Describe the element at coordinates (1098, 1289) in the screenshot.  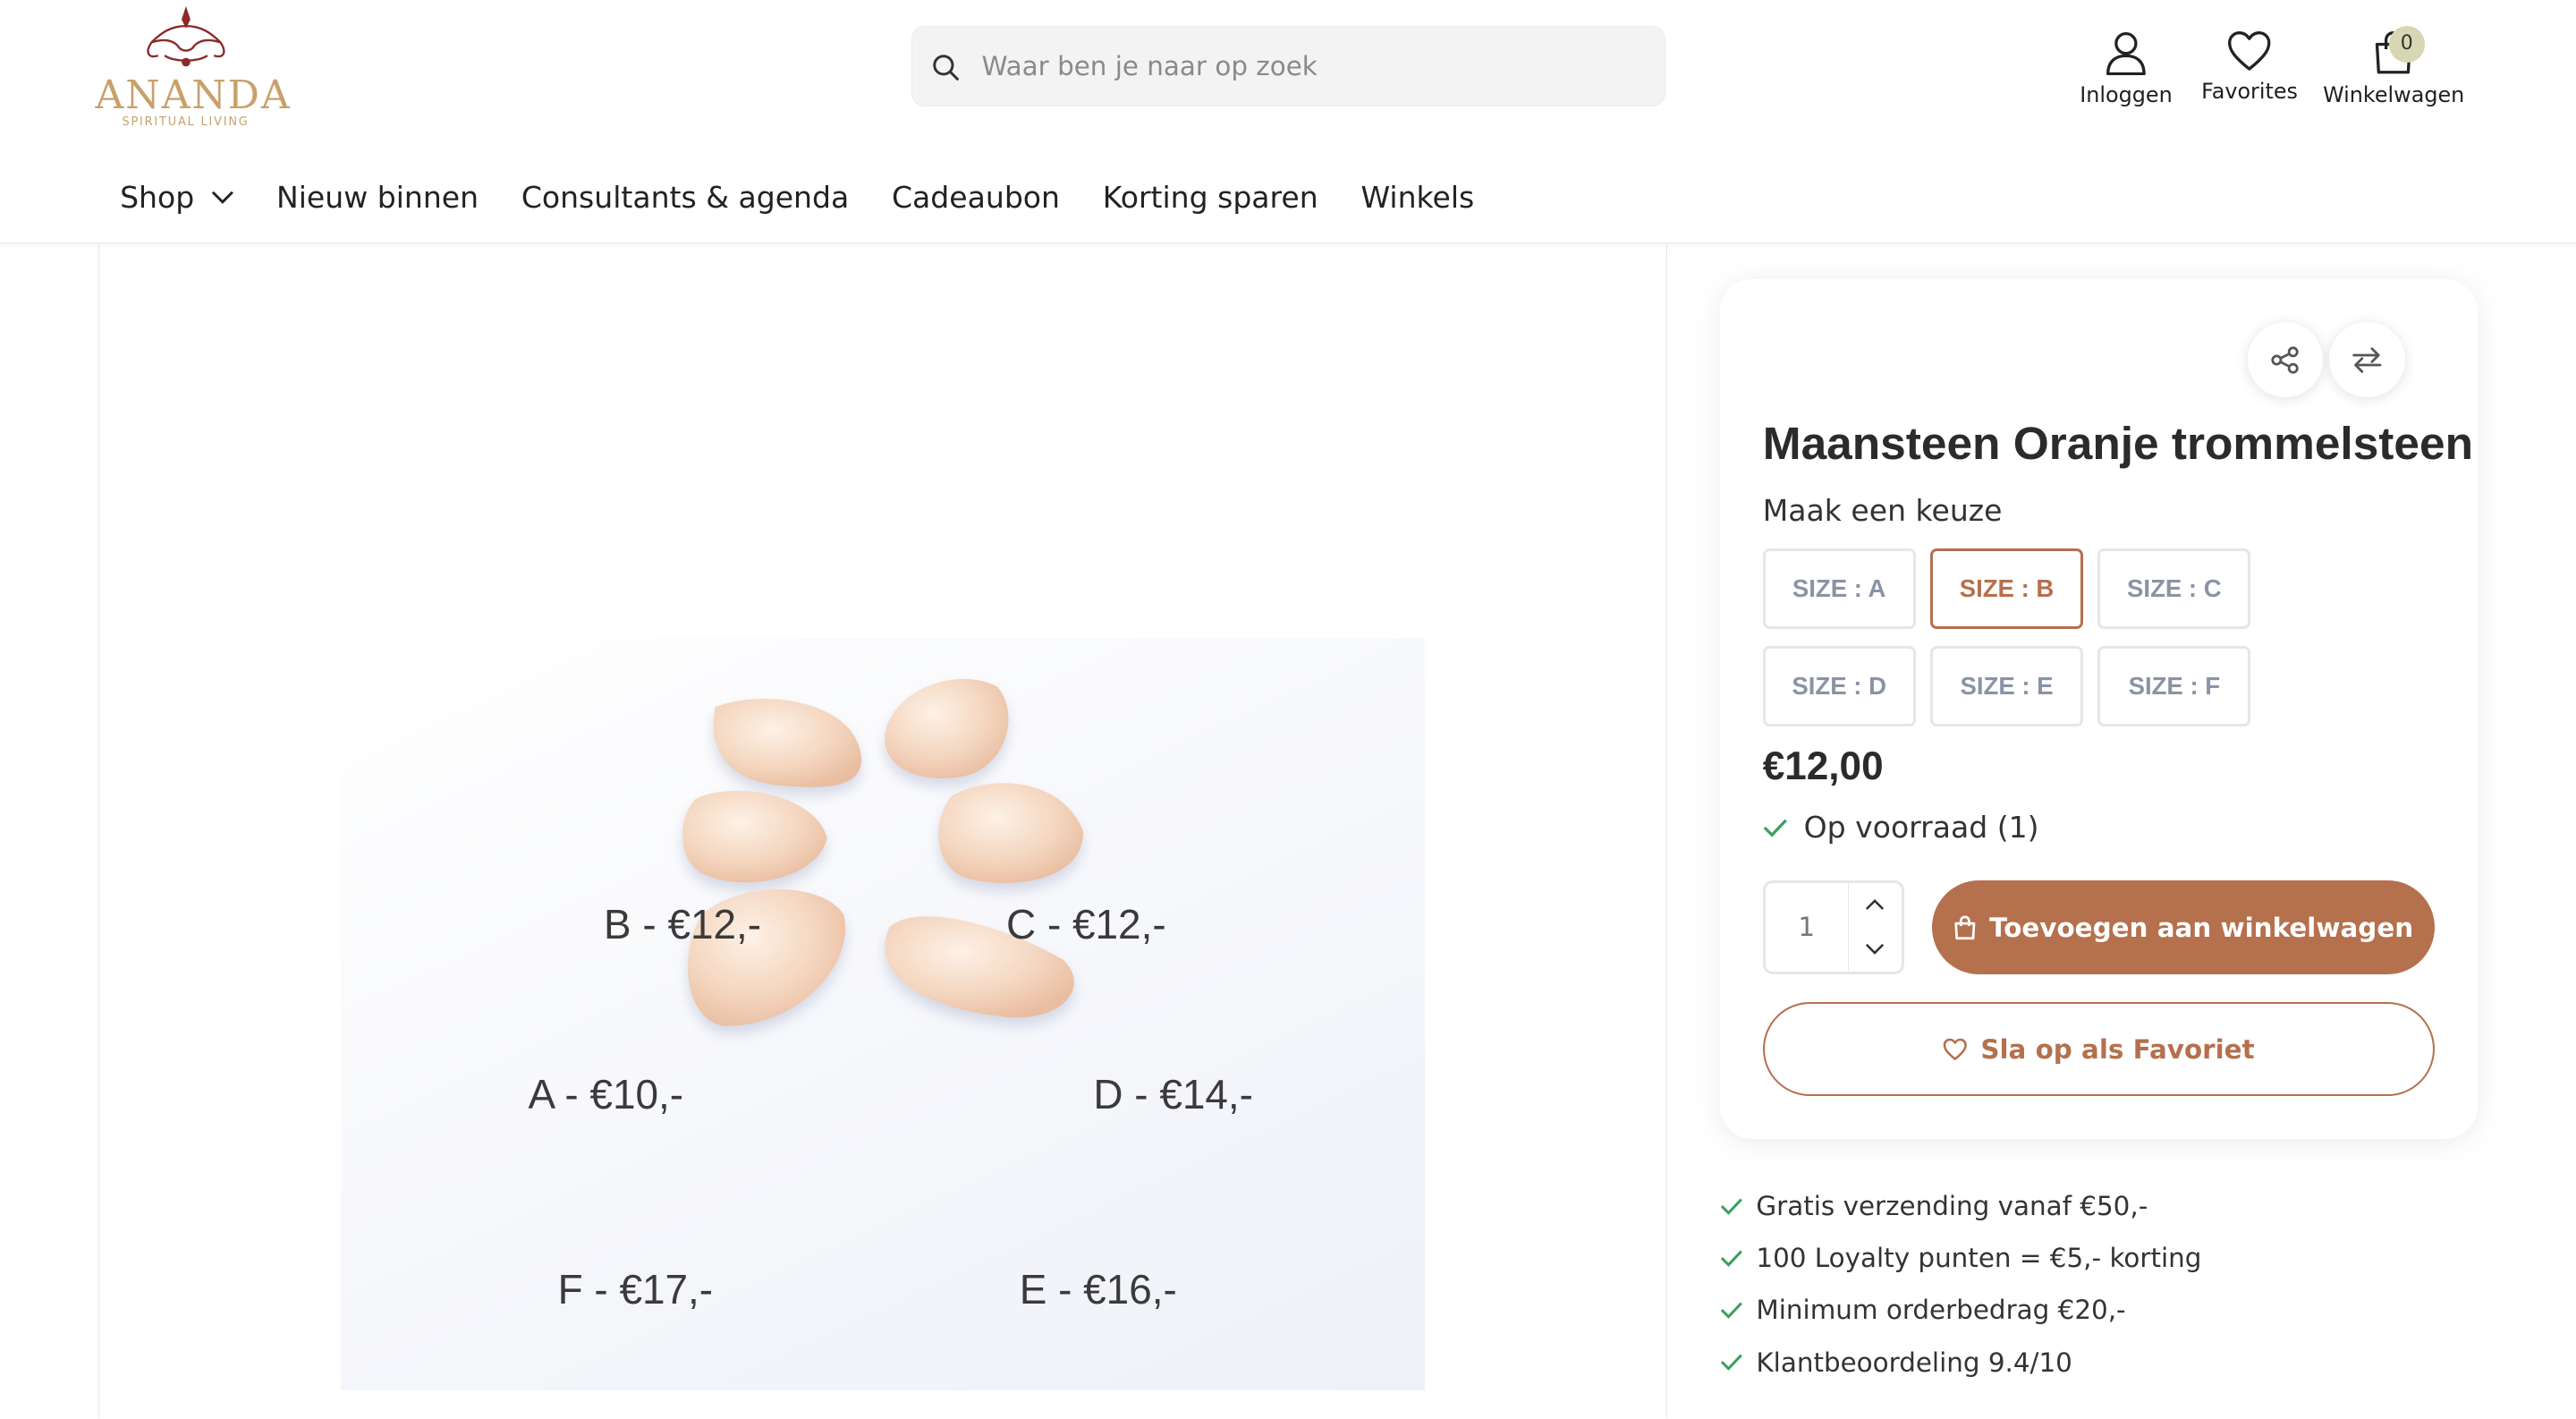
I see `image-price-label: E - €16,-` at that location.